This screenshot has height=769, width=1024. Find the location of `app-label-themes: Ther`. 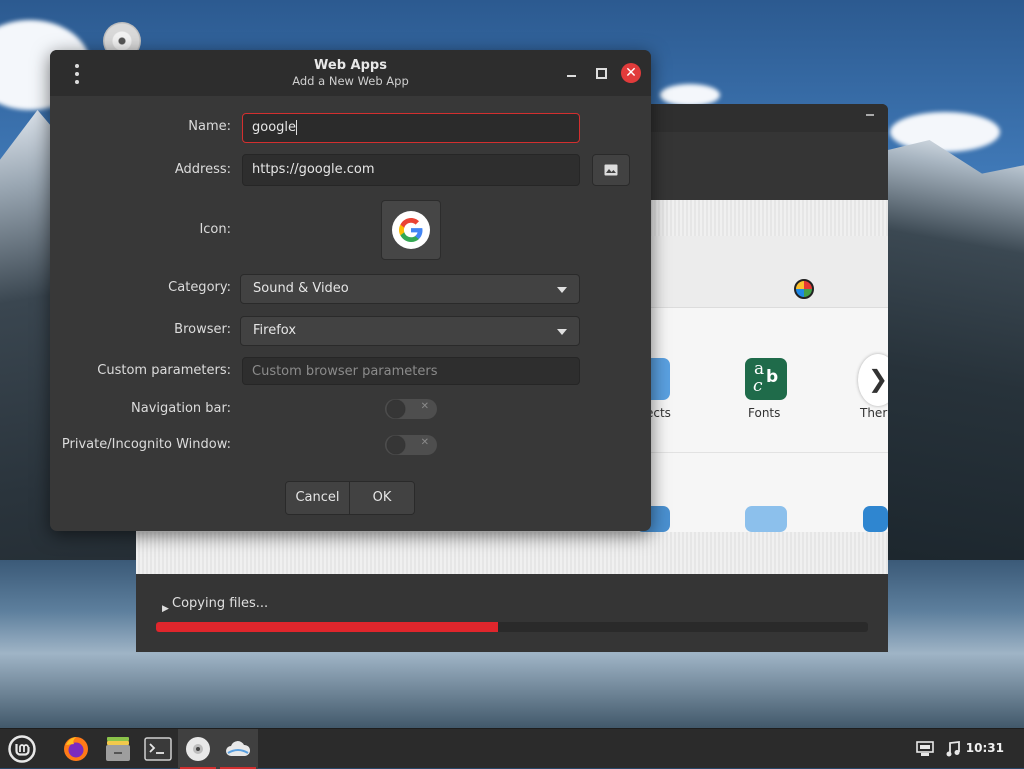

app-label-themes: Ther is located at coordinates (874, 413).